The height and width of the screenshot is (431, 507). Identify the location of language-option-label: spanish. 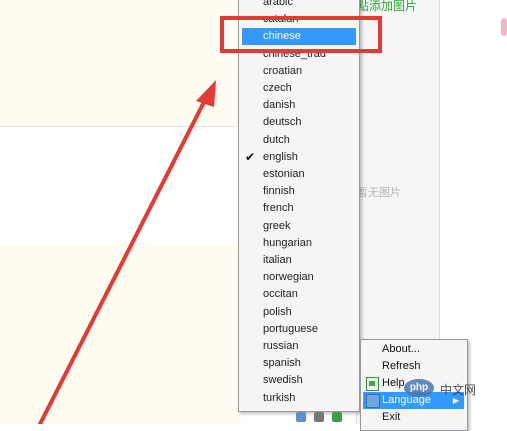
(282, 363).